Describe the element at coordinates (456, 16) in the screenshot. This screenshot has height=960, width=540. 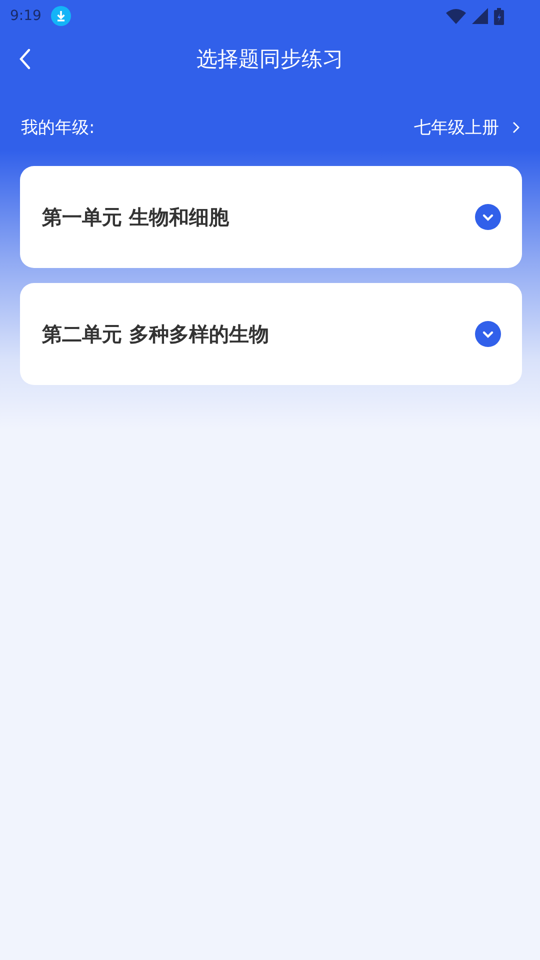
I see `wifi-icon` at that location.